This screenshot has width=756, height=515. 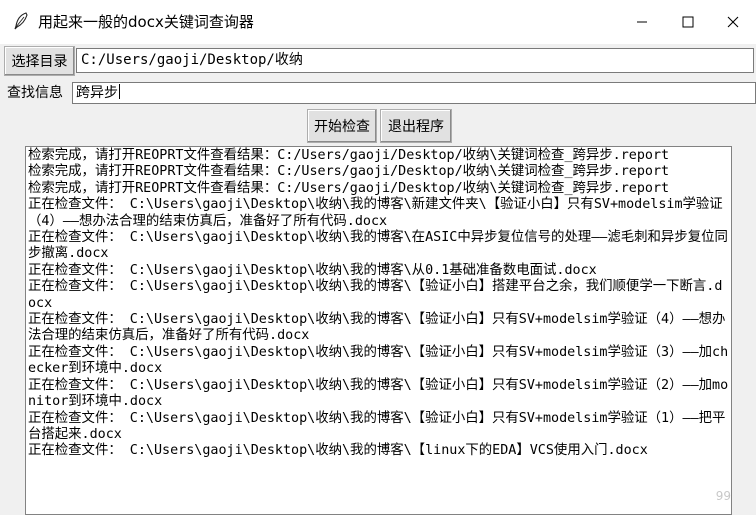 I want to click on minimize-button, so click(x=642, y=22).